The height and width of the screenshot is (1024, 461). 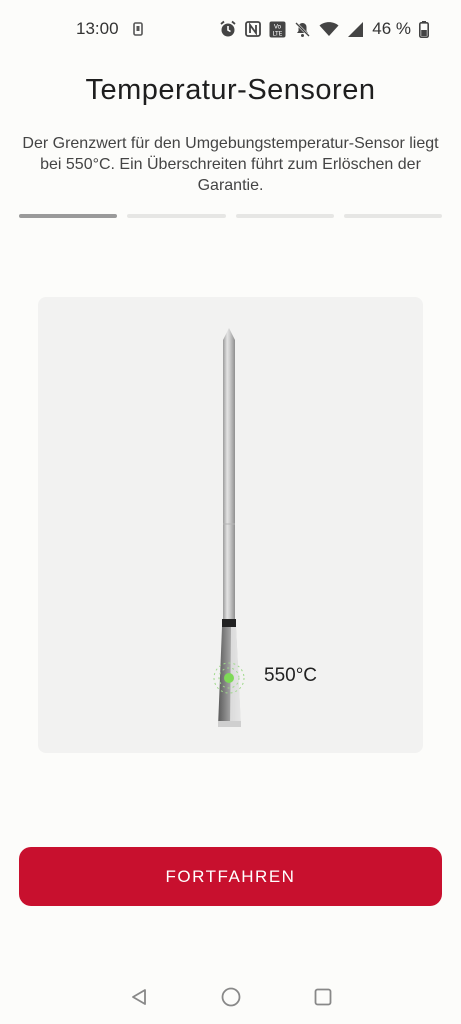 What do you see at coordinates (230, 876) in the screenshot?
I see `continue-button: FORTFAHREN` at bounding box center [230, 876].